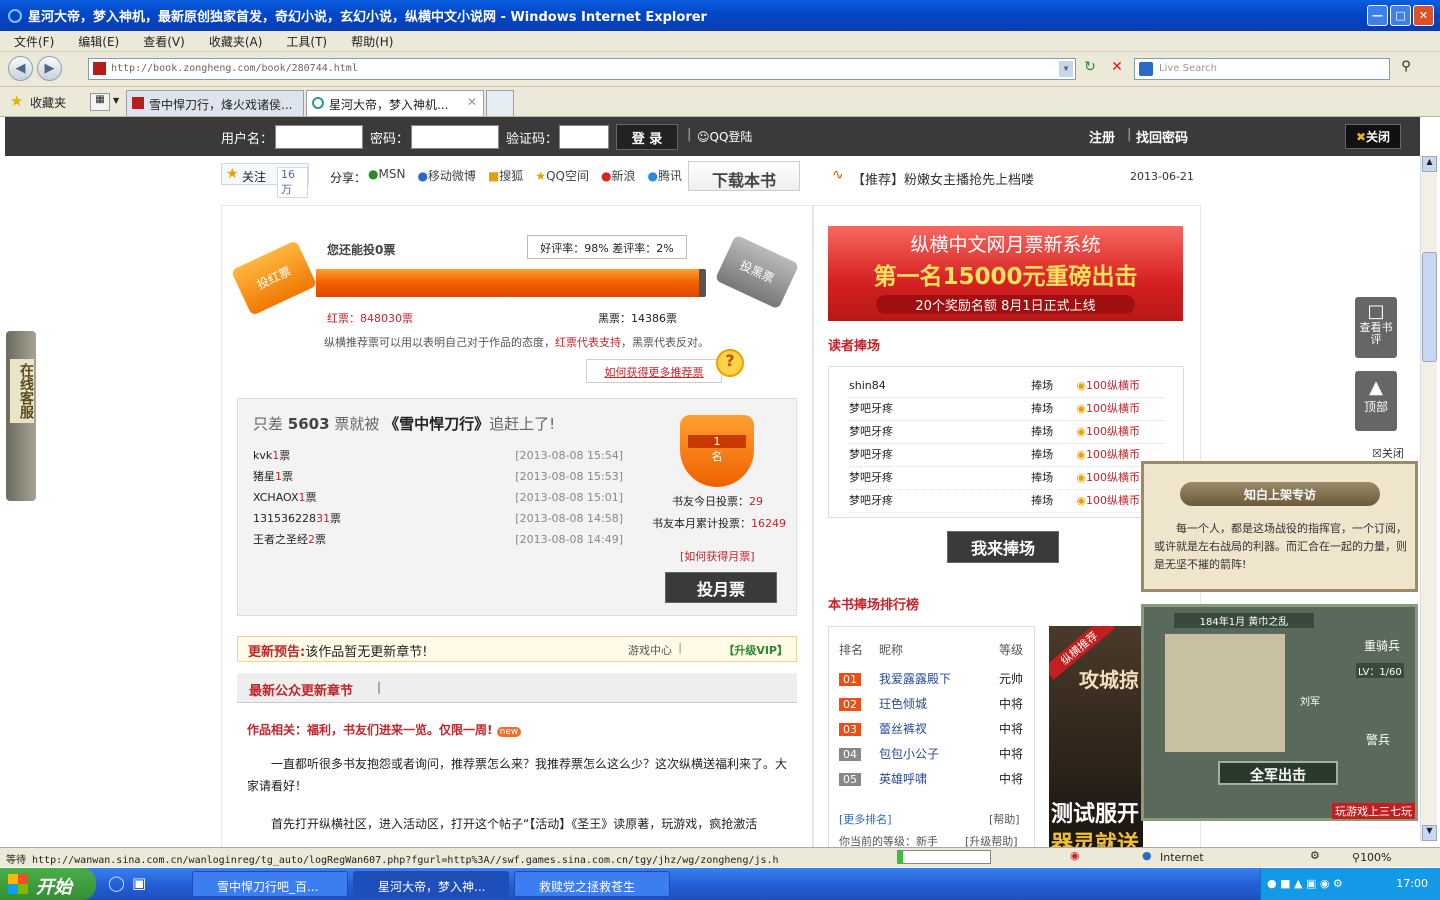 The width and height of the screenshot is (1440, 900). What do you see at coordinates (1423, 15) in the screenshot?
I see `close-window-button: ✕` at bounding box center [1423, 15].